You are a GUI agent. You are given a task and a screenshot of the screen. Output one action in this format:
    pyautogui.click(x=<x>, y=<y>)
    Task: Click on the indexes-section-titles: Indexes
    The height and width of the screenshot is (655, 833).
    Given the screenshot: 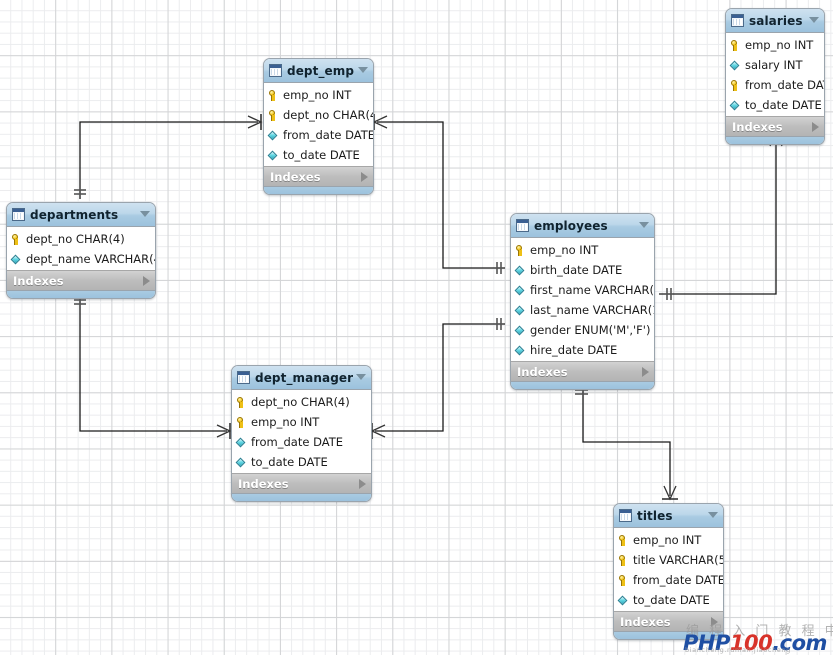 What is the action you would take?
    pyautogui.click(x=668, y=621)
    